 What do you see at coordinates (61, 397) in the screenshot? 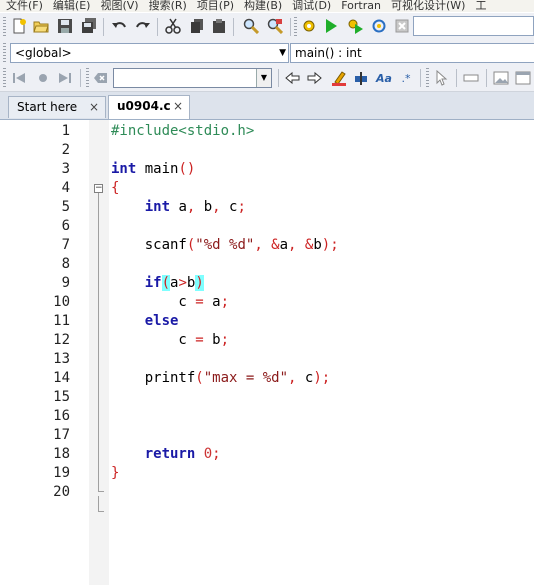
I see `line-number: 15` at bounding box center [61, 397].